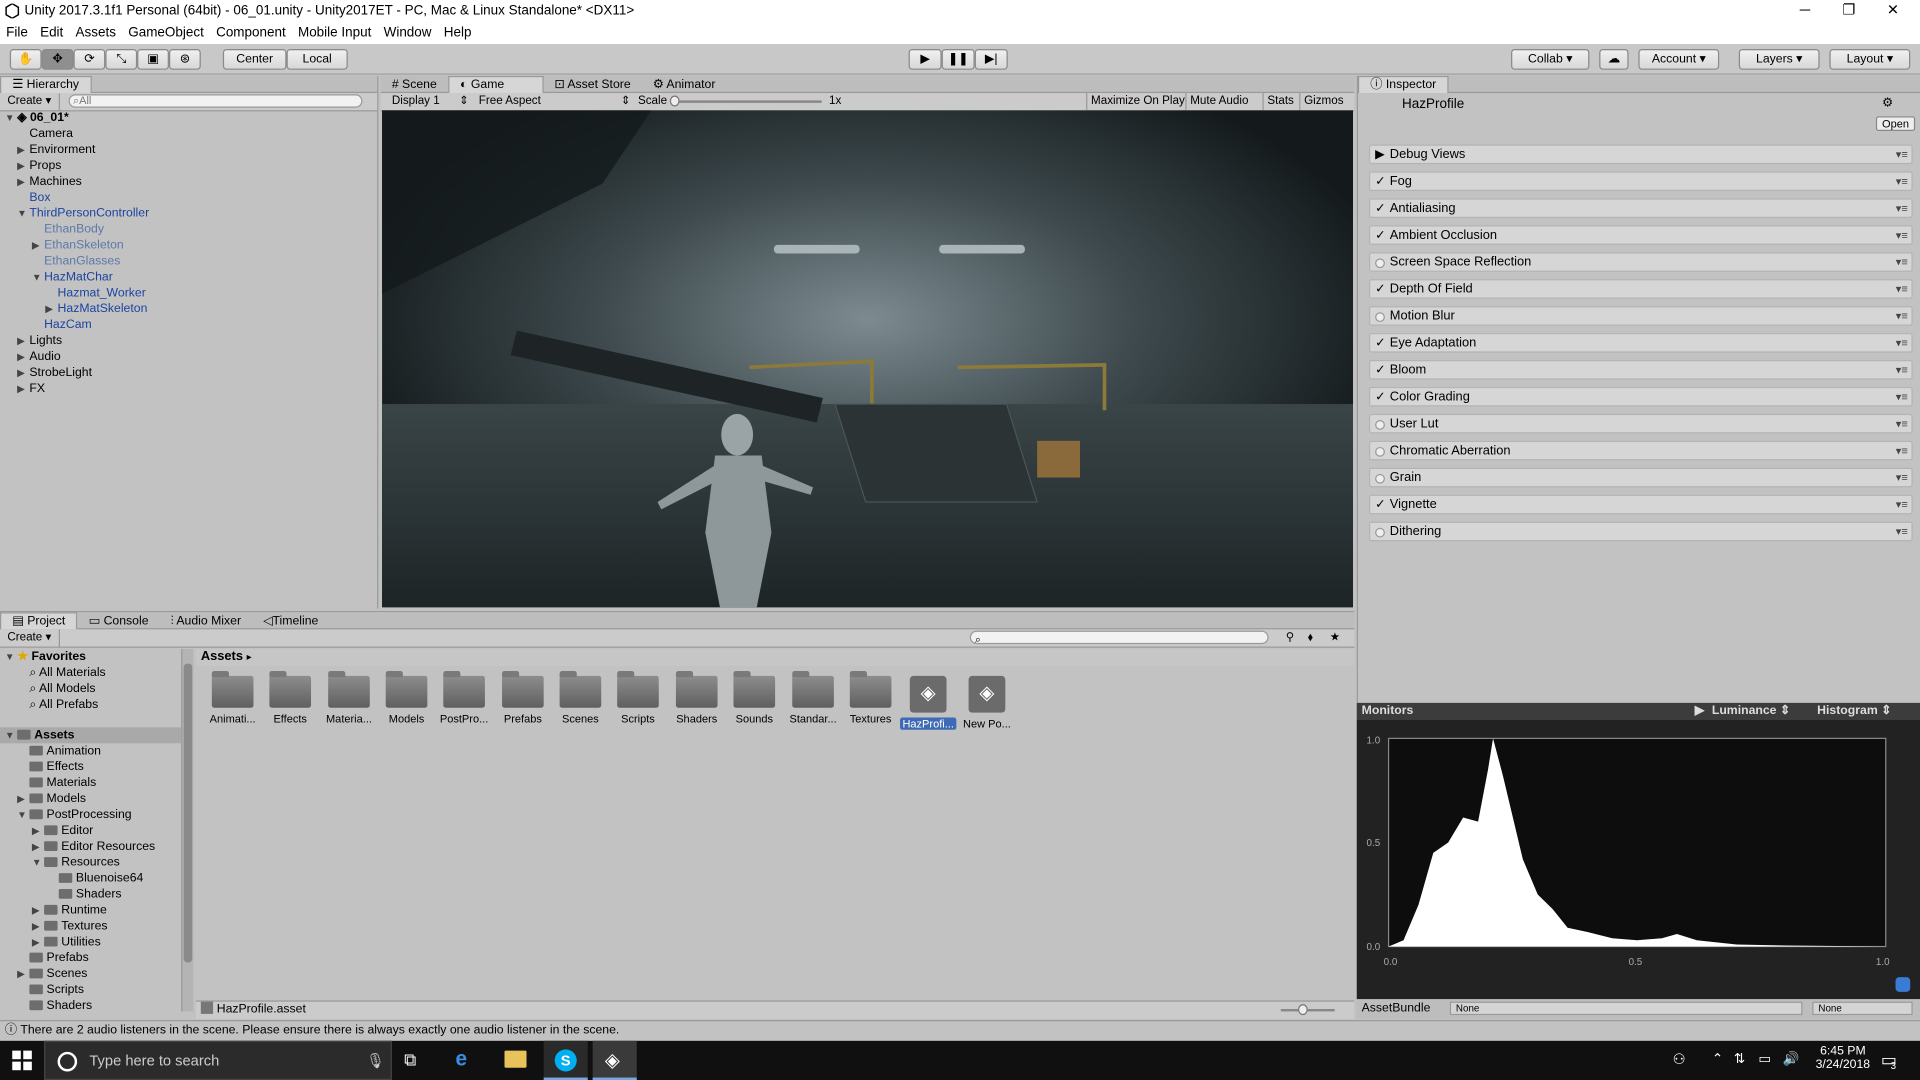 This screenshot has width=1920, height=1080. What do you see at coordinates (76, 863) in the screenshot?
I see `tree-item: ▼ Resources` at bounding box center [76, 863].